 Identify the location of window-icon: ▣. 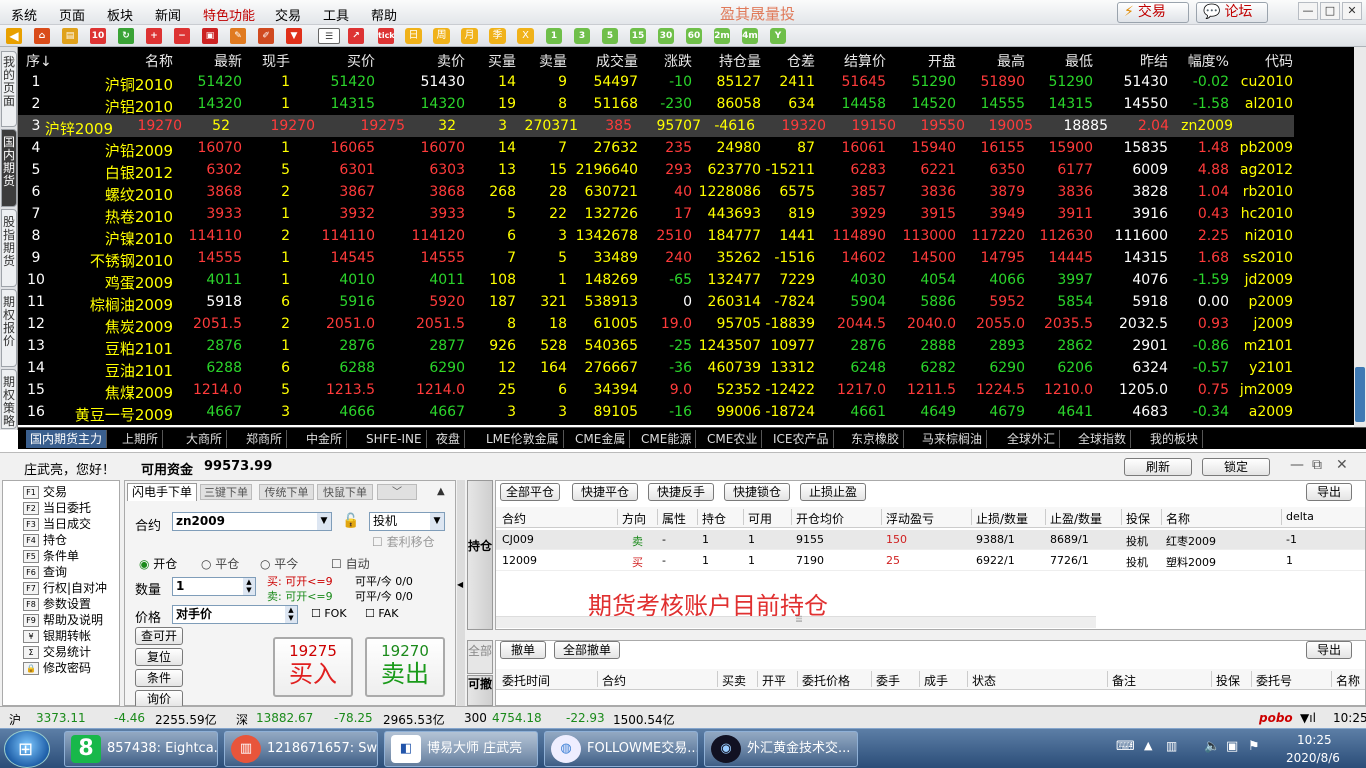
(210, 36).